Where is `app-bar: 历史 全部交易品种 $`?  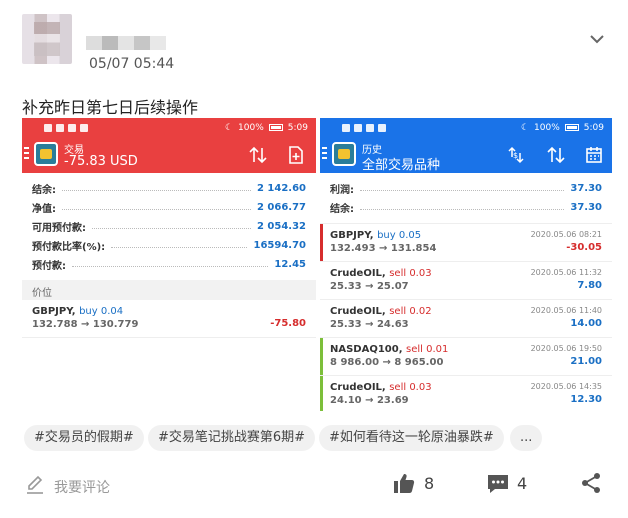 app-bar: 历史 全部交易品种 $ is located at coordinates (466, 155).